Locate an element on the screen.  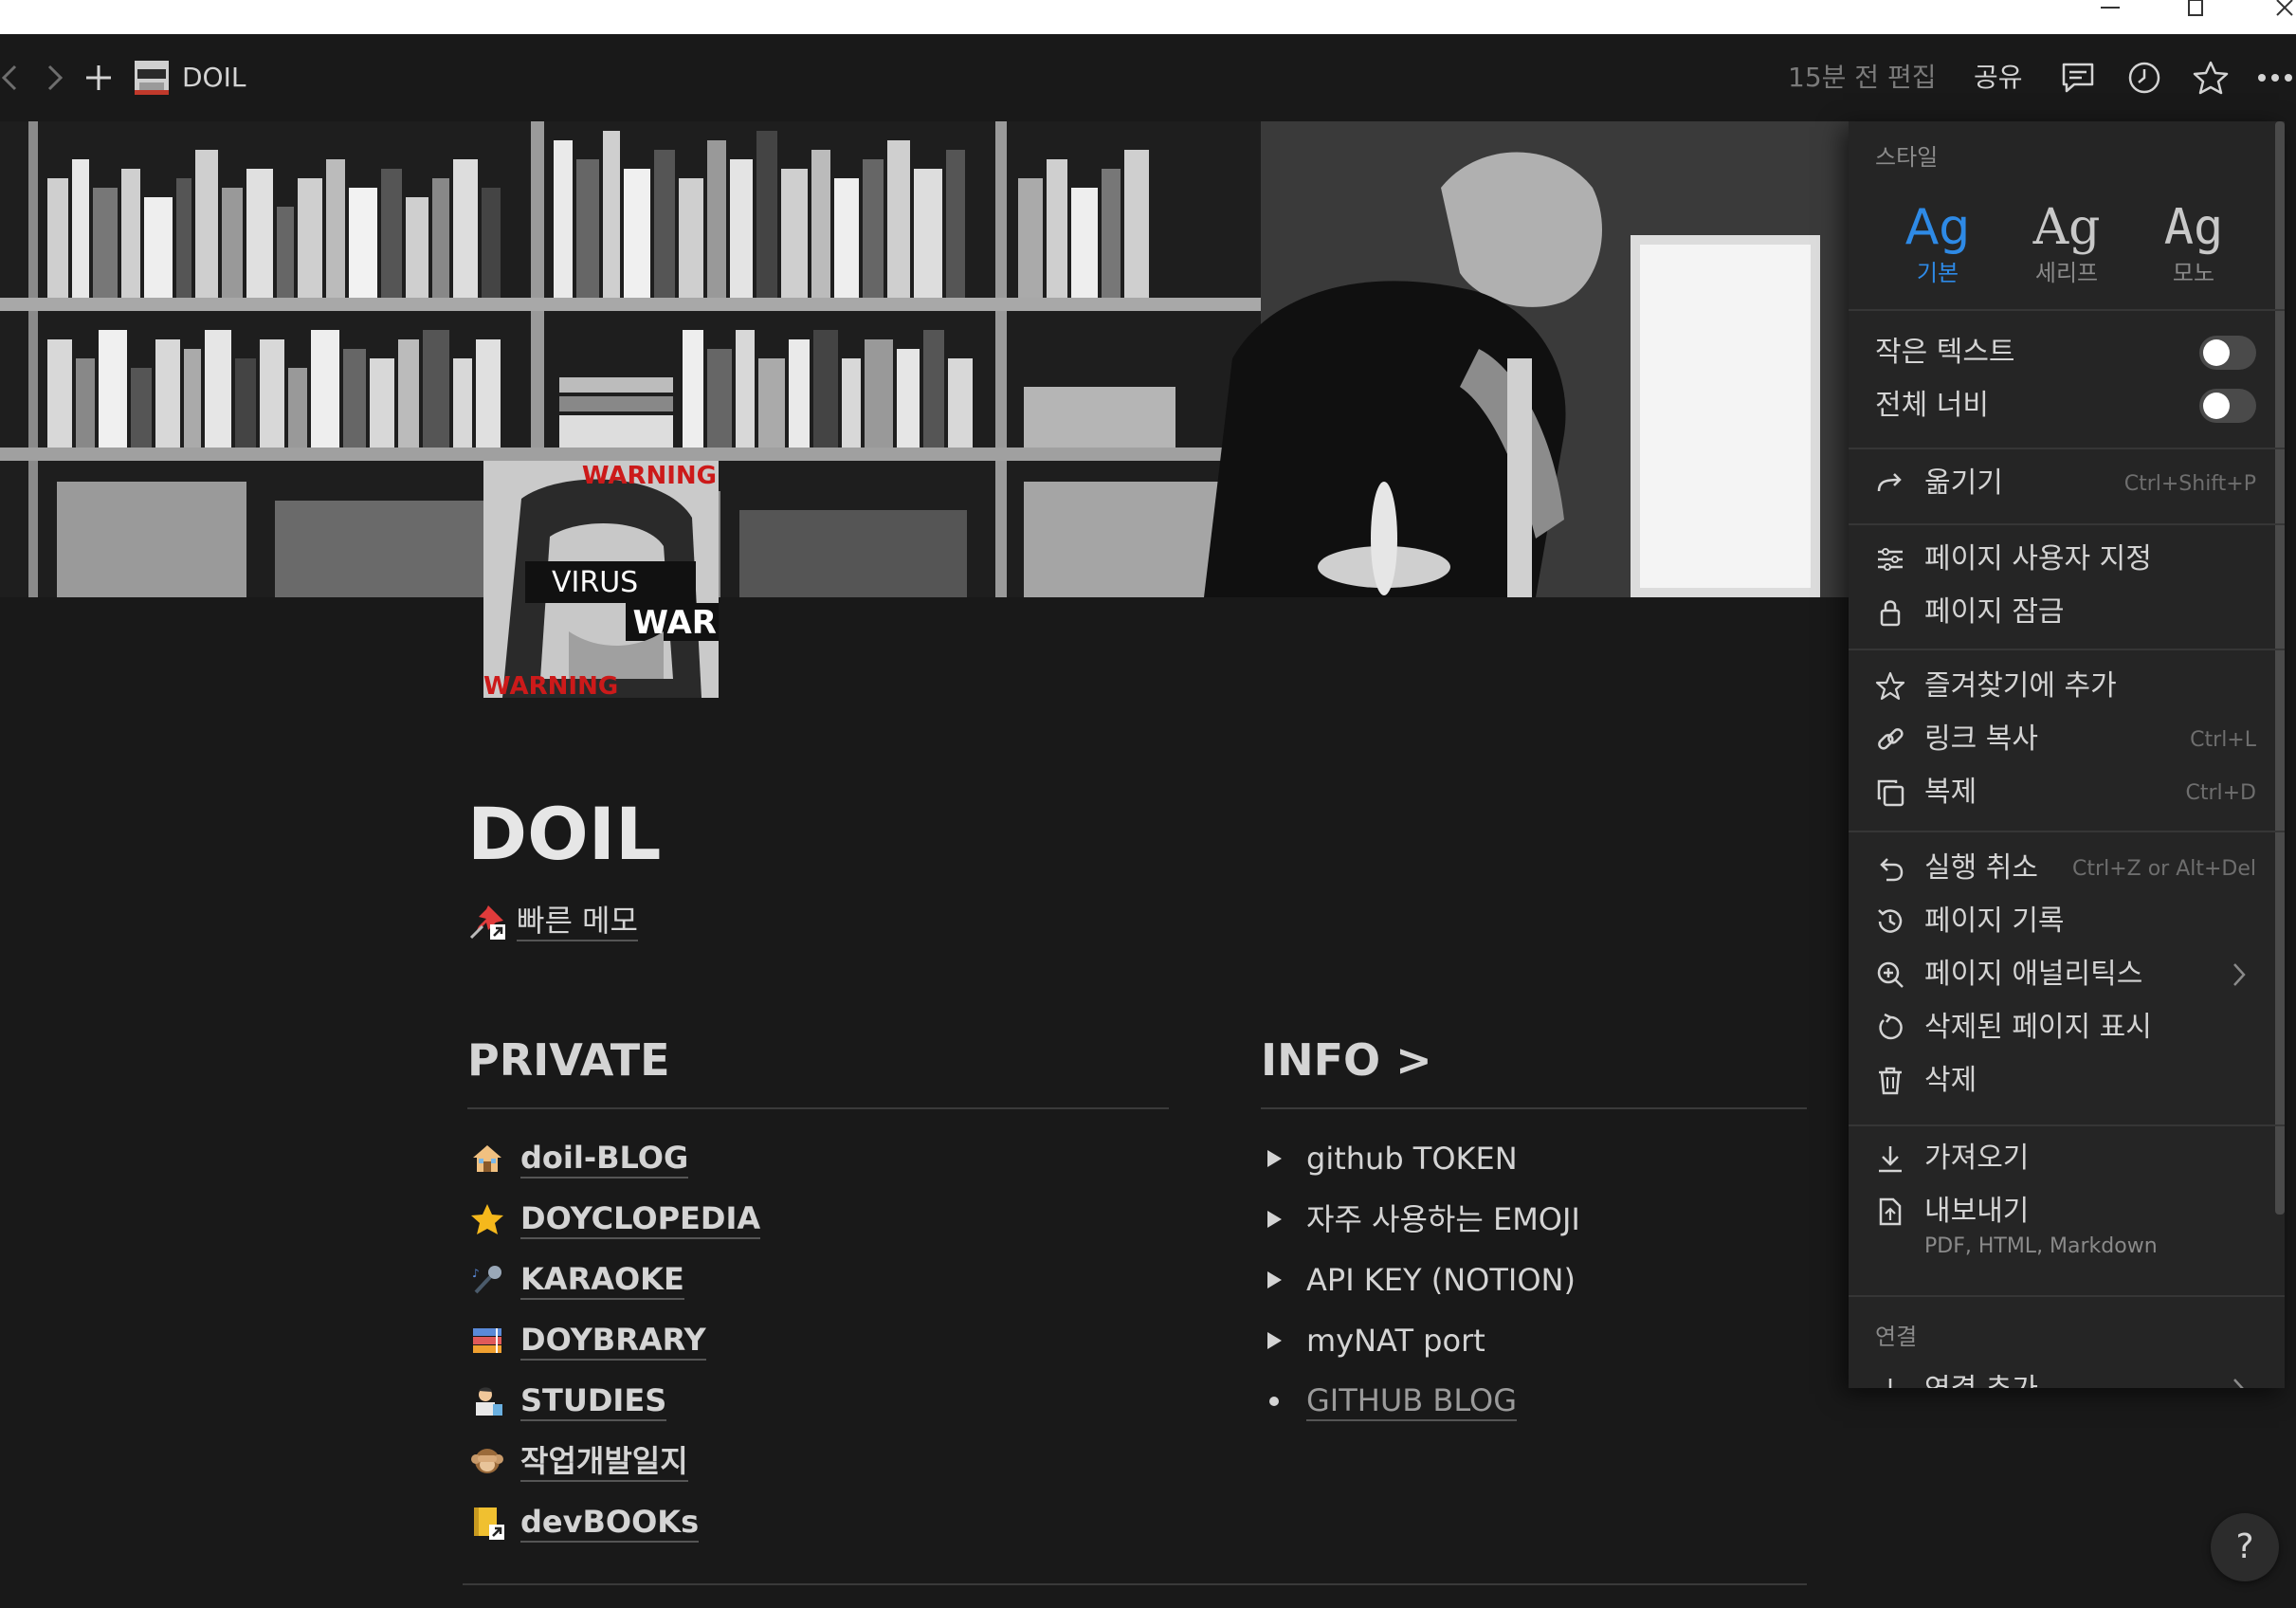
page-title: DOIL is located at coordinates (564, 834).